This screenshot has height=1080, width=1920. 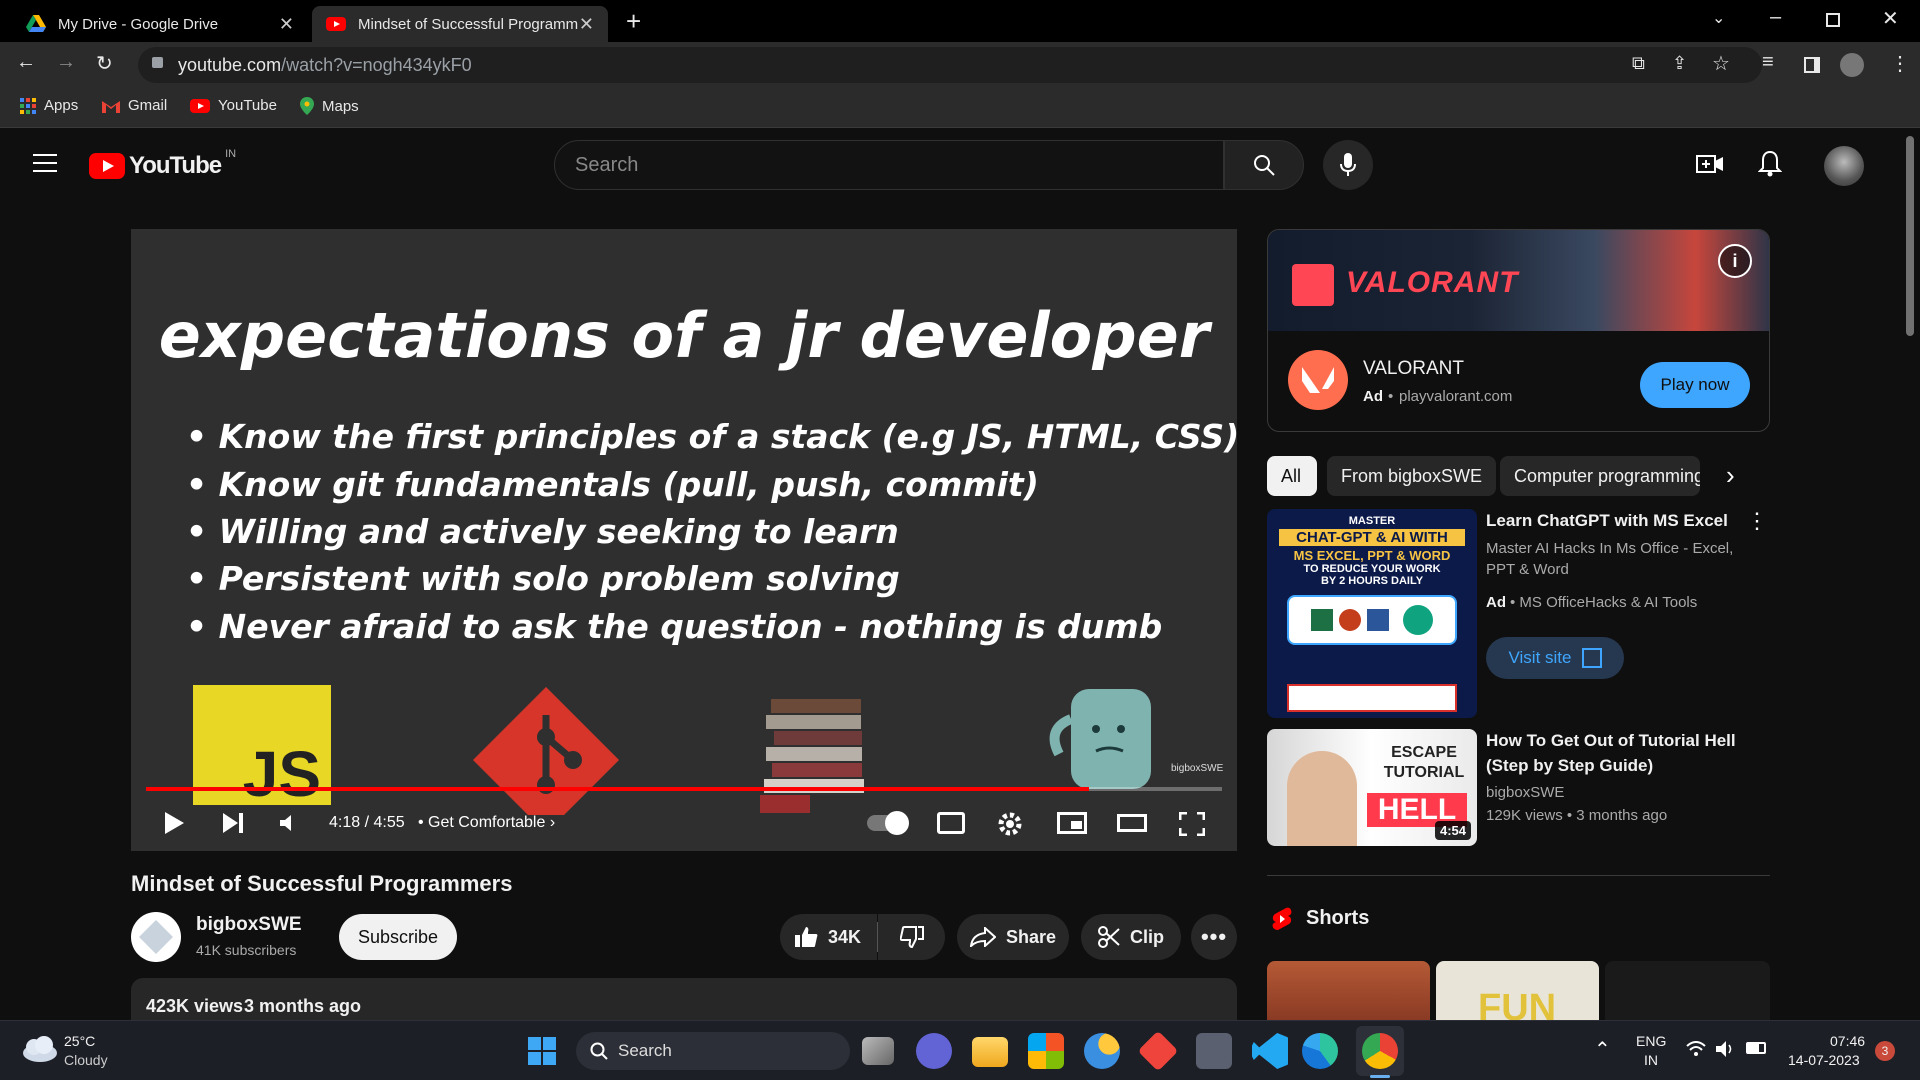 I want to click on related-video-thumbnail: ESCAPE TUTORIAL HELL 4:54, so click(x=1372, y=787).